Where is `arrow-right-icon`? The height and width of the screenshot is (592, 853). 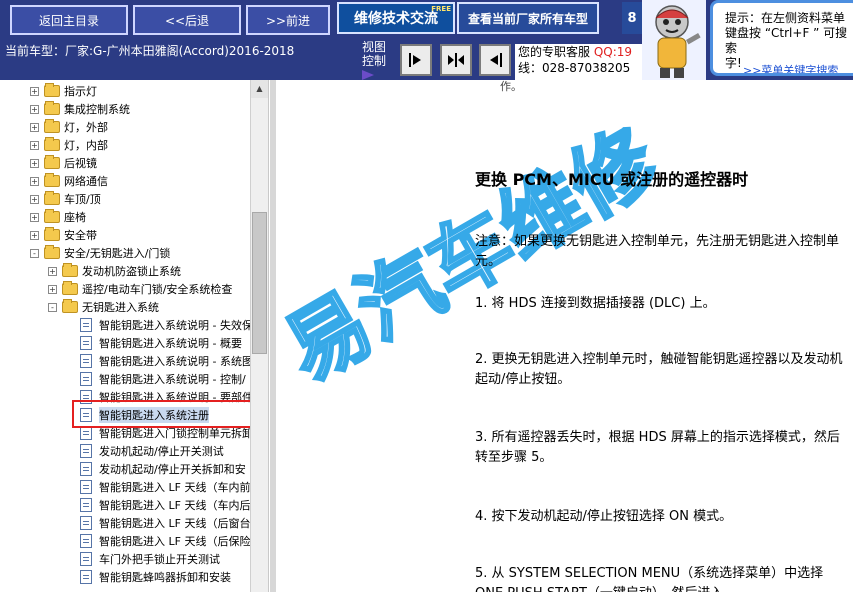 arrow-right-icon is located at coordinates (415, 60).